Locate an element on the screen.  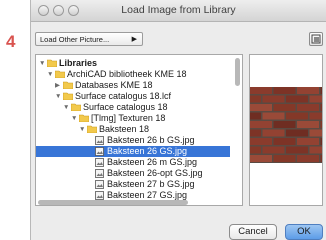
tree-item-label: Baksteen 26-opt GS.jpg is located at coordinates (155, 173).